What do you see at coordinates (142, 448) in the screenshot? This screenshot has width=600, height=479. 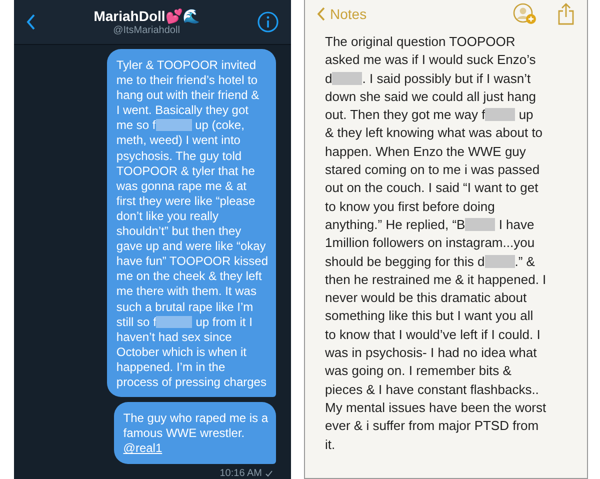 I see `mention-link: @real1` at bounding box center [142, 448].